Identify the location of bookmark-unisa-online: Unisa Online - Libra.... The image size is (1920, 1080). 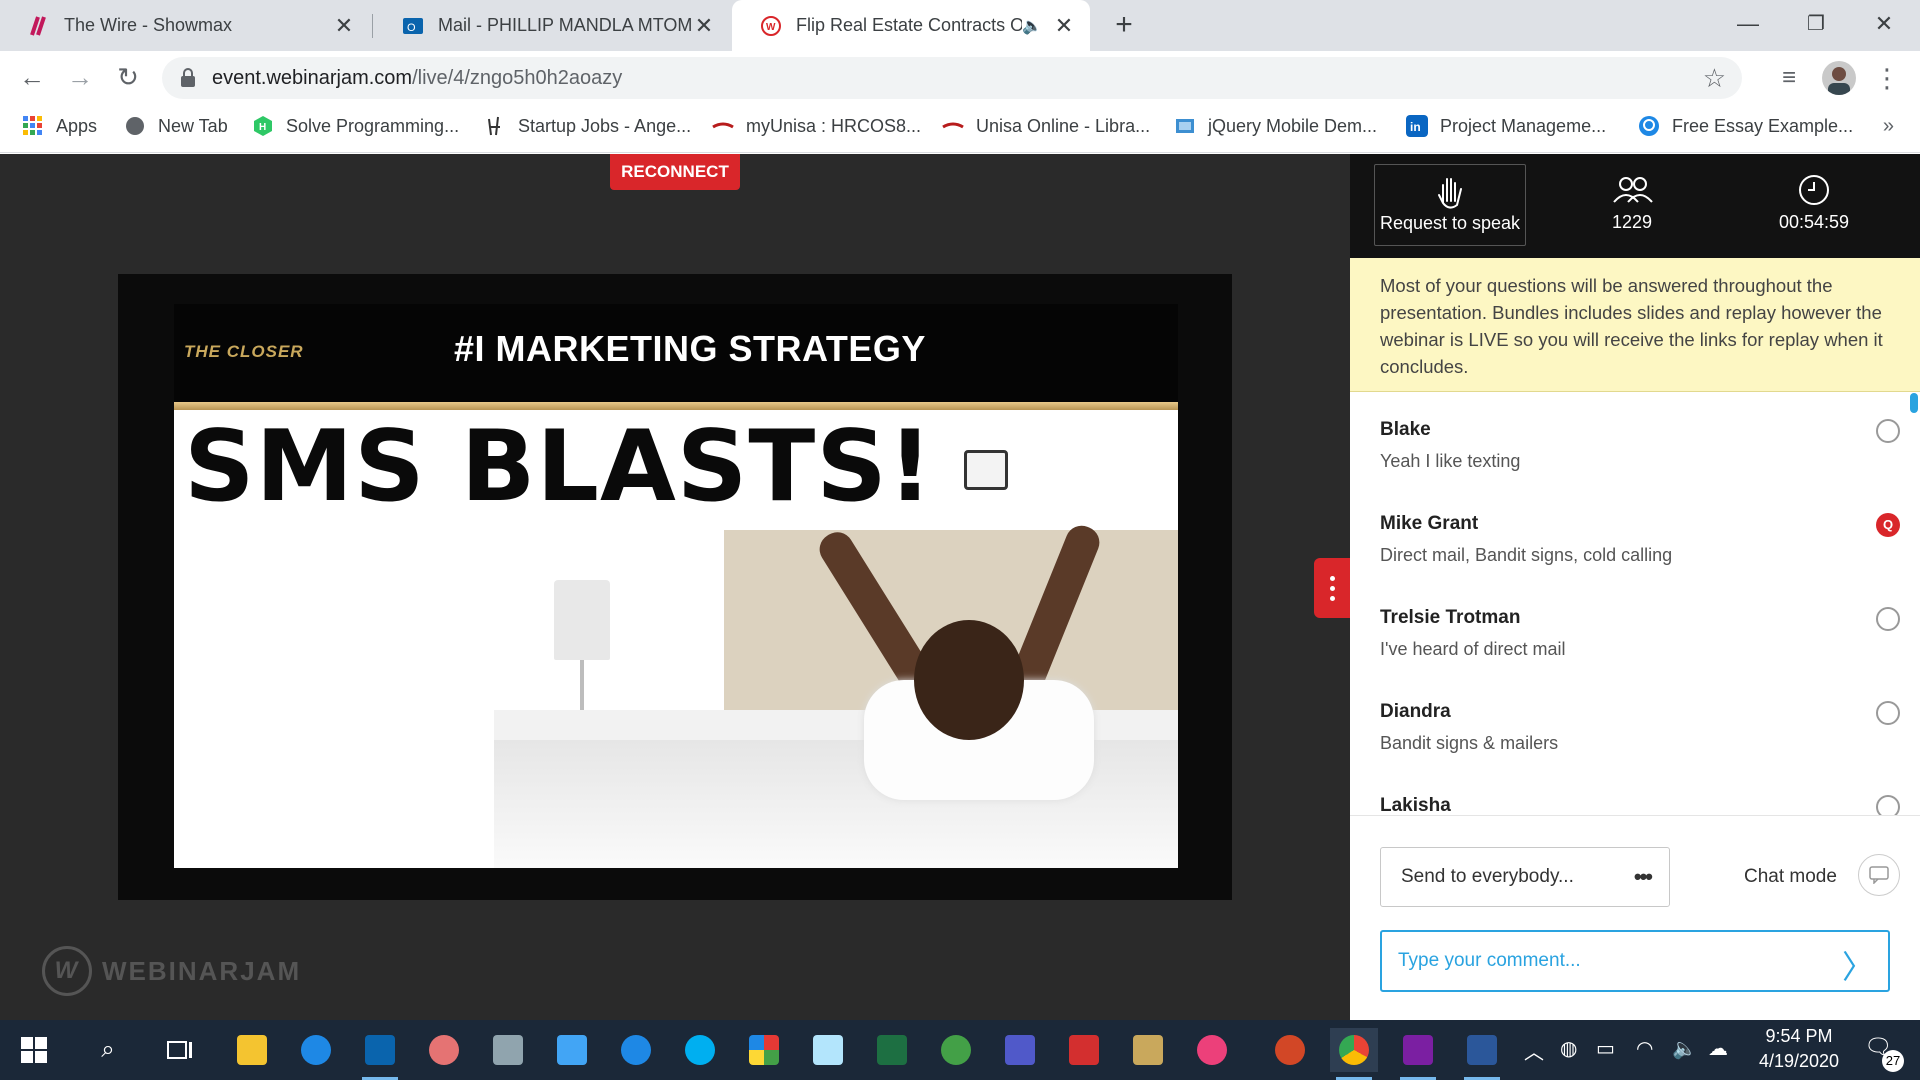
(1046, 126).